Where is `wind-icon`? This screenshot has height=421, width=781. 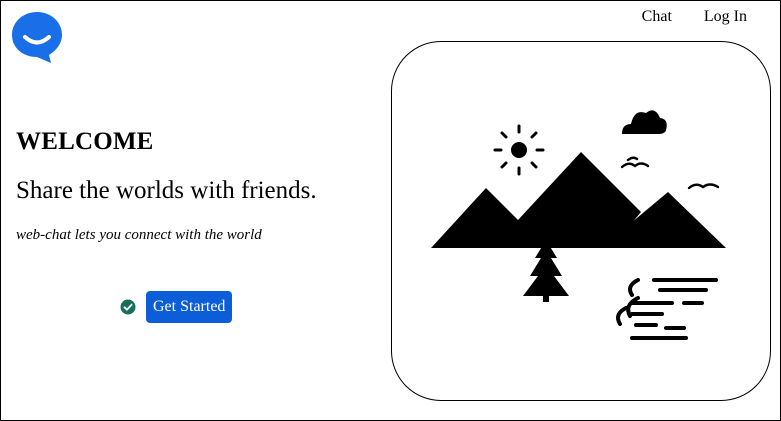 wind-icon is located at coordinates (667, 309).